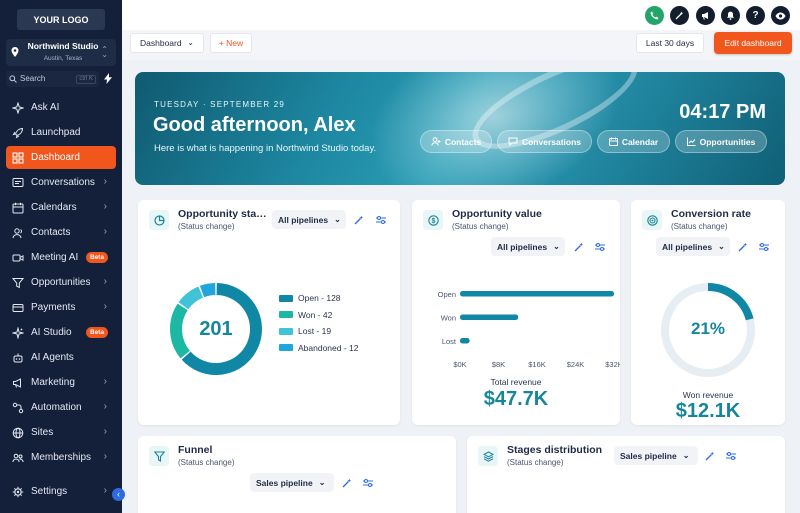  I want to click on donut-slice-lost, so click(191, 298).